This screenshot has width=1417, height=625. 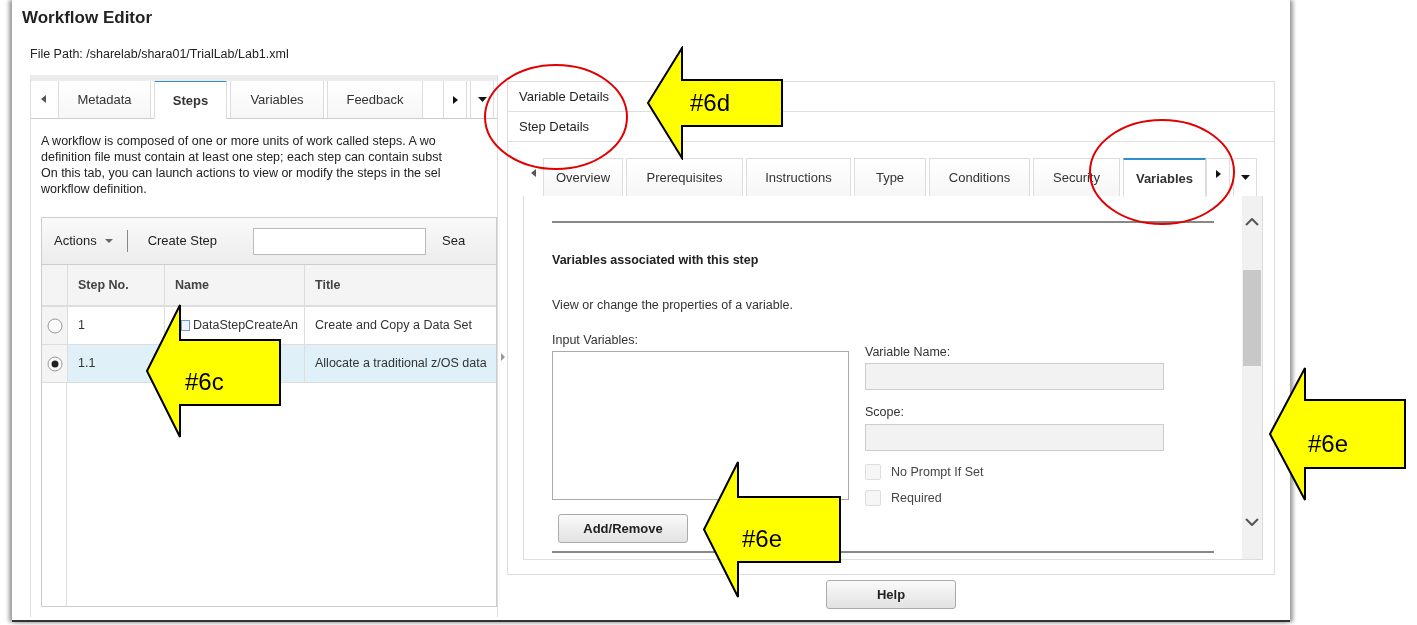 I want to click on section-header: Step Details, so click(x=554, y=126).